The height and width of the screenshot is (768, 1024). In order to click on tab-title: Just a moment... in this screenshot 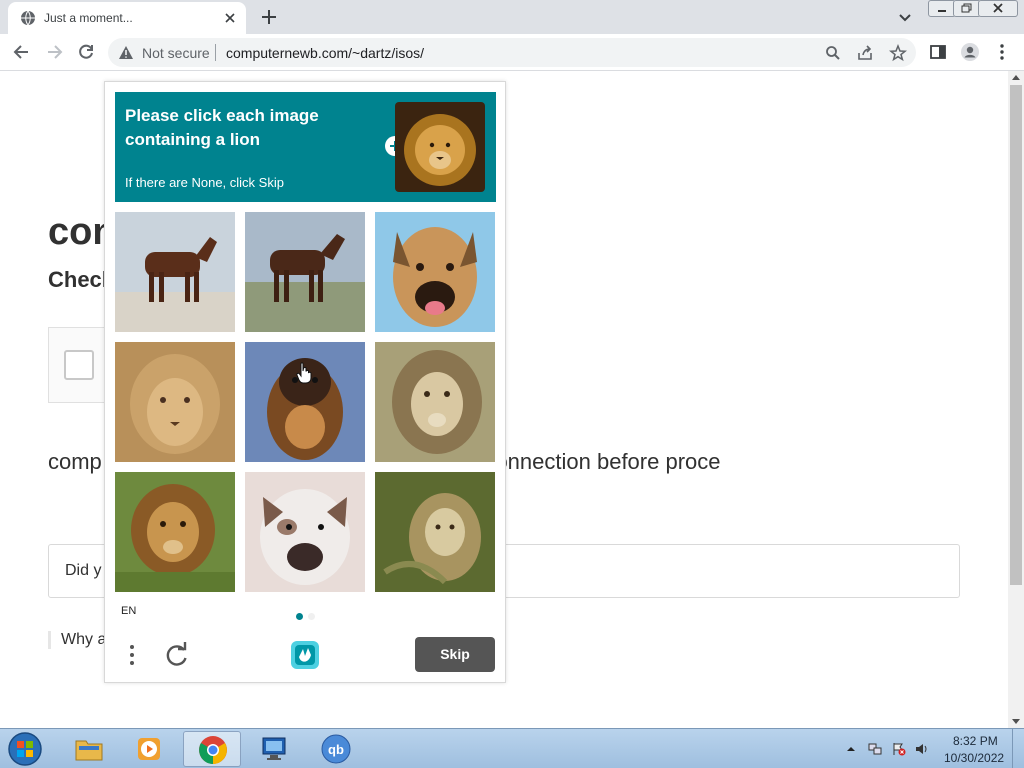, I will do `click(88, 18)`.